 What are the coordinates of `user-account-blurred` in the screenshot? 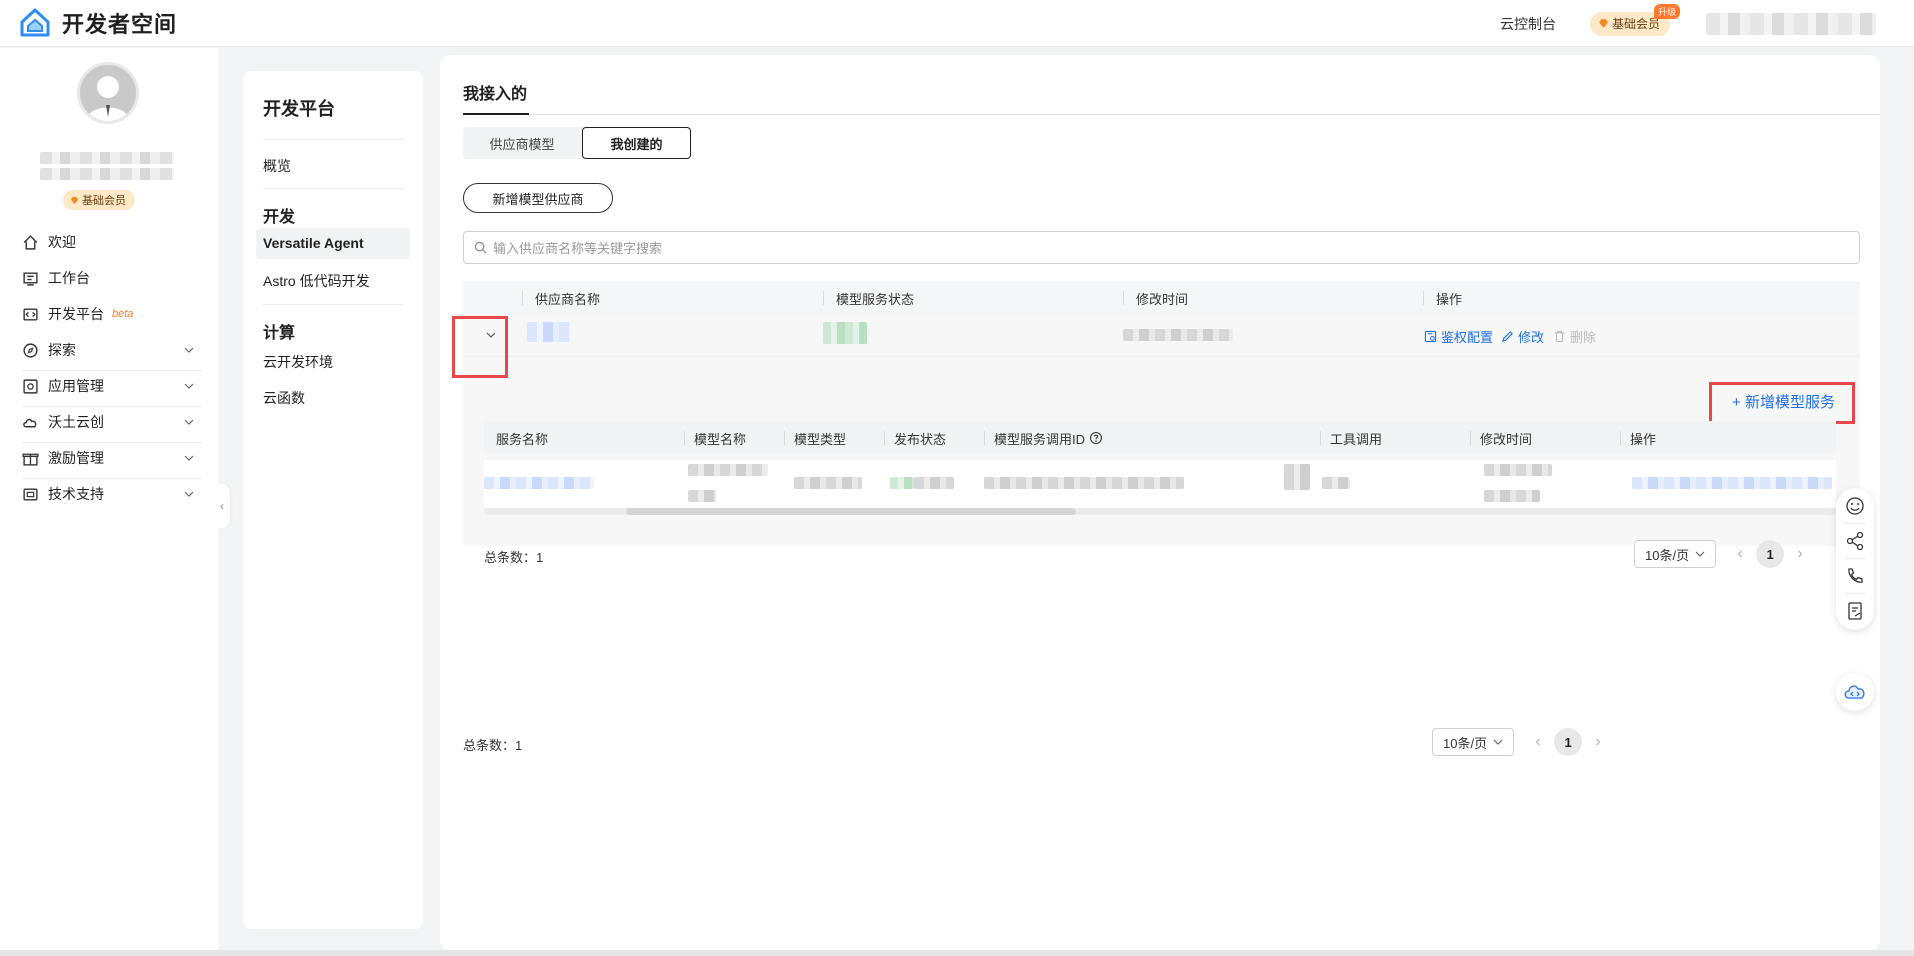 It's located at (1791, 23).